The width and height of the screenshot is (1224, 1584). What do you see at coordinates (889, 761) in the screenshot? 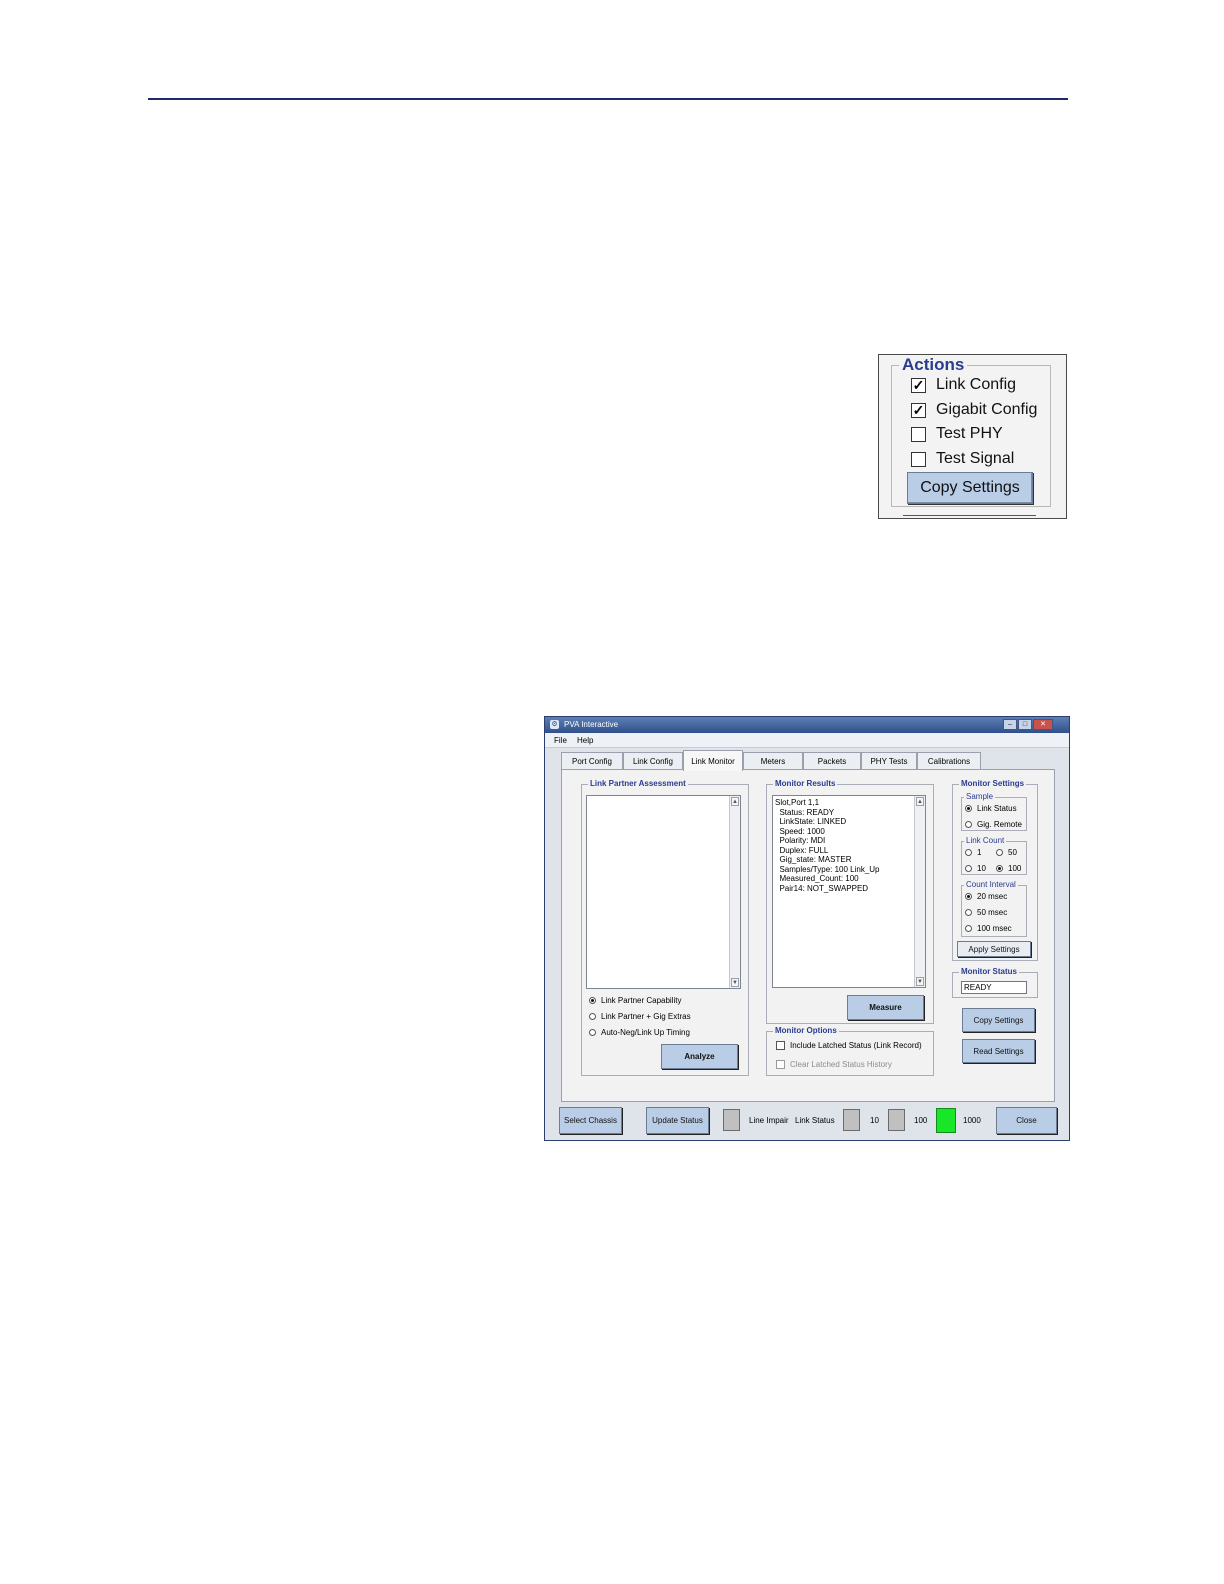
I see `tab-phy-tests: PHY Tests` at bounding box center [889, 761].